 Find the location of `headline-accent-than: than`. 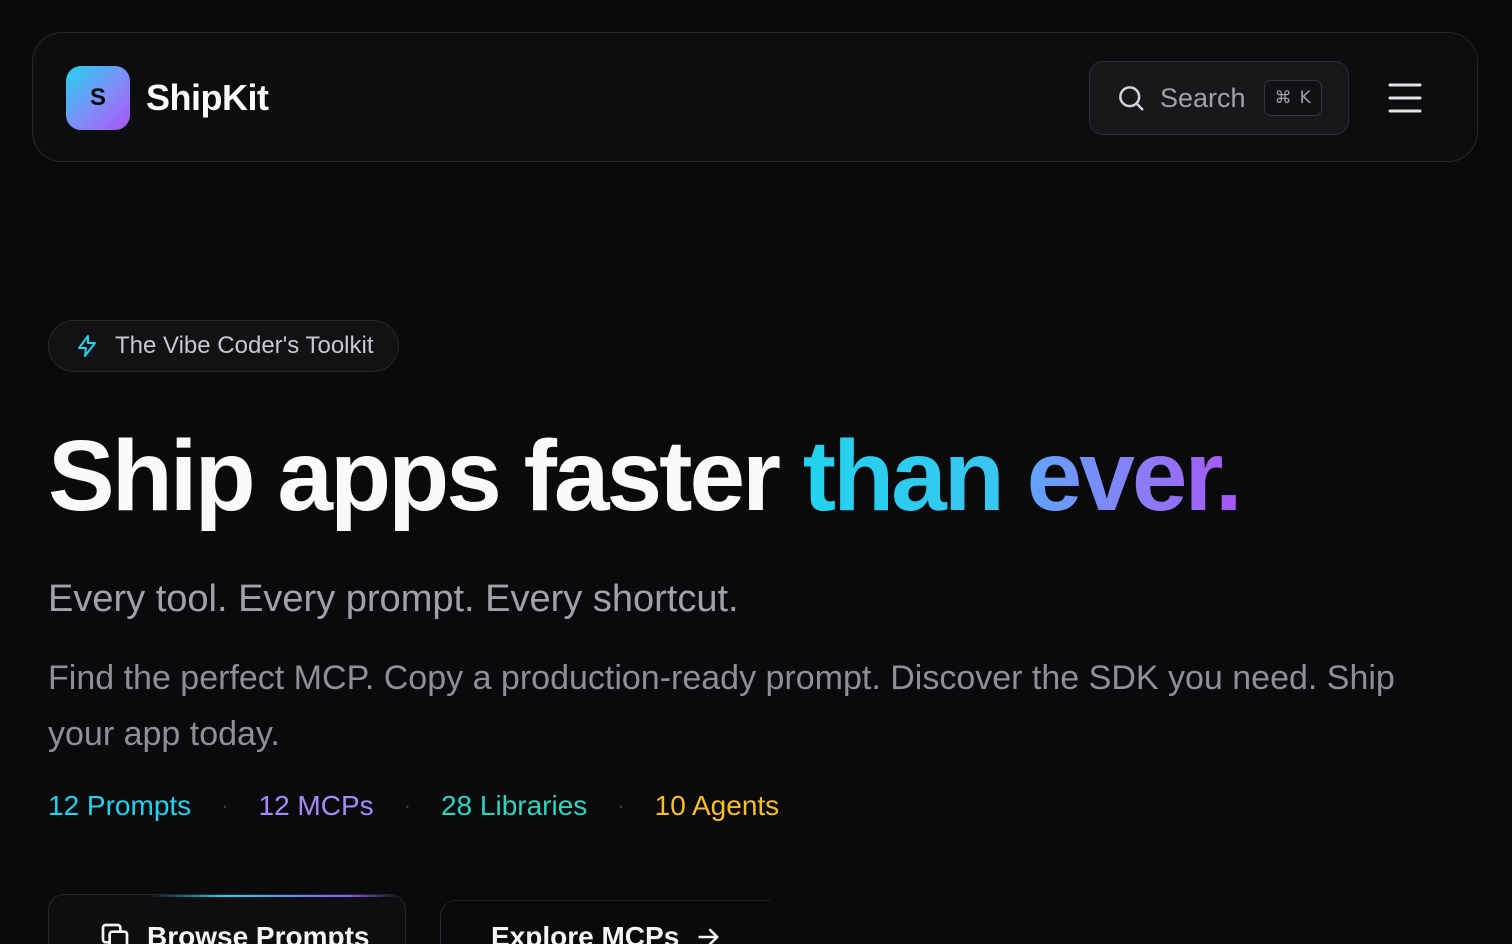

headline-accent-than: than is located at coordinates (903, 476).